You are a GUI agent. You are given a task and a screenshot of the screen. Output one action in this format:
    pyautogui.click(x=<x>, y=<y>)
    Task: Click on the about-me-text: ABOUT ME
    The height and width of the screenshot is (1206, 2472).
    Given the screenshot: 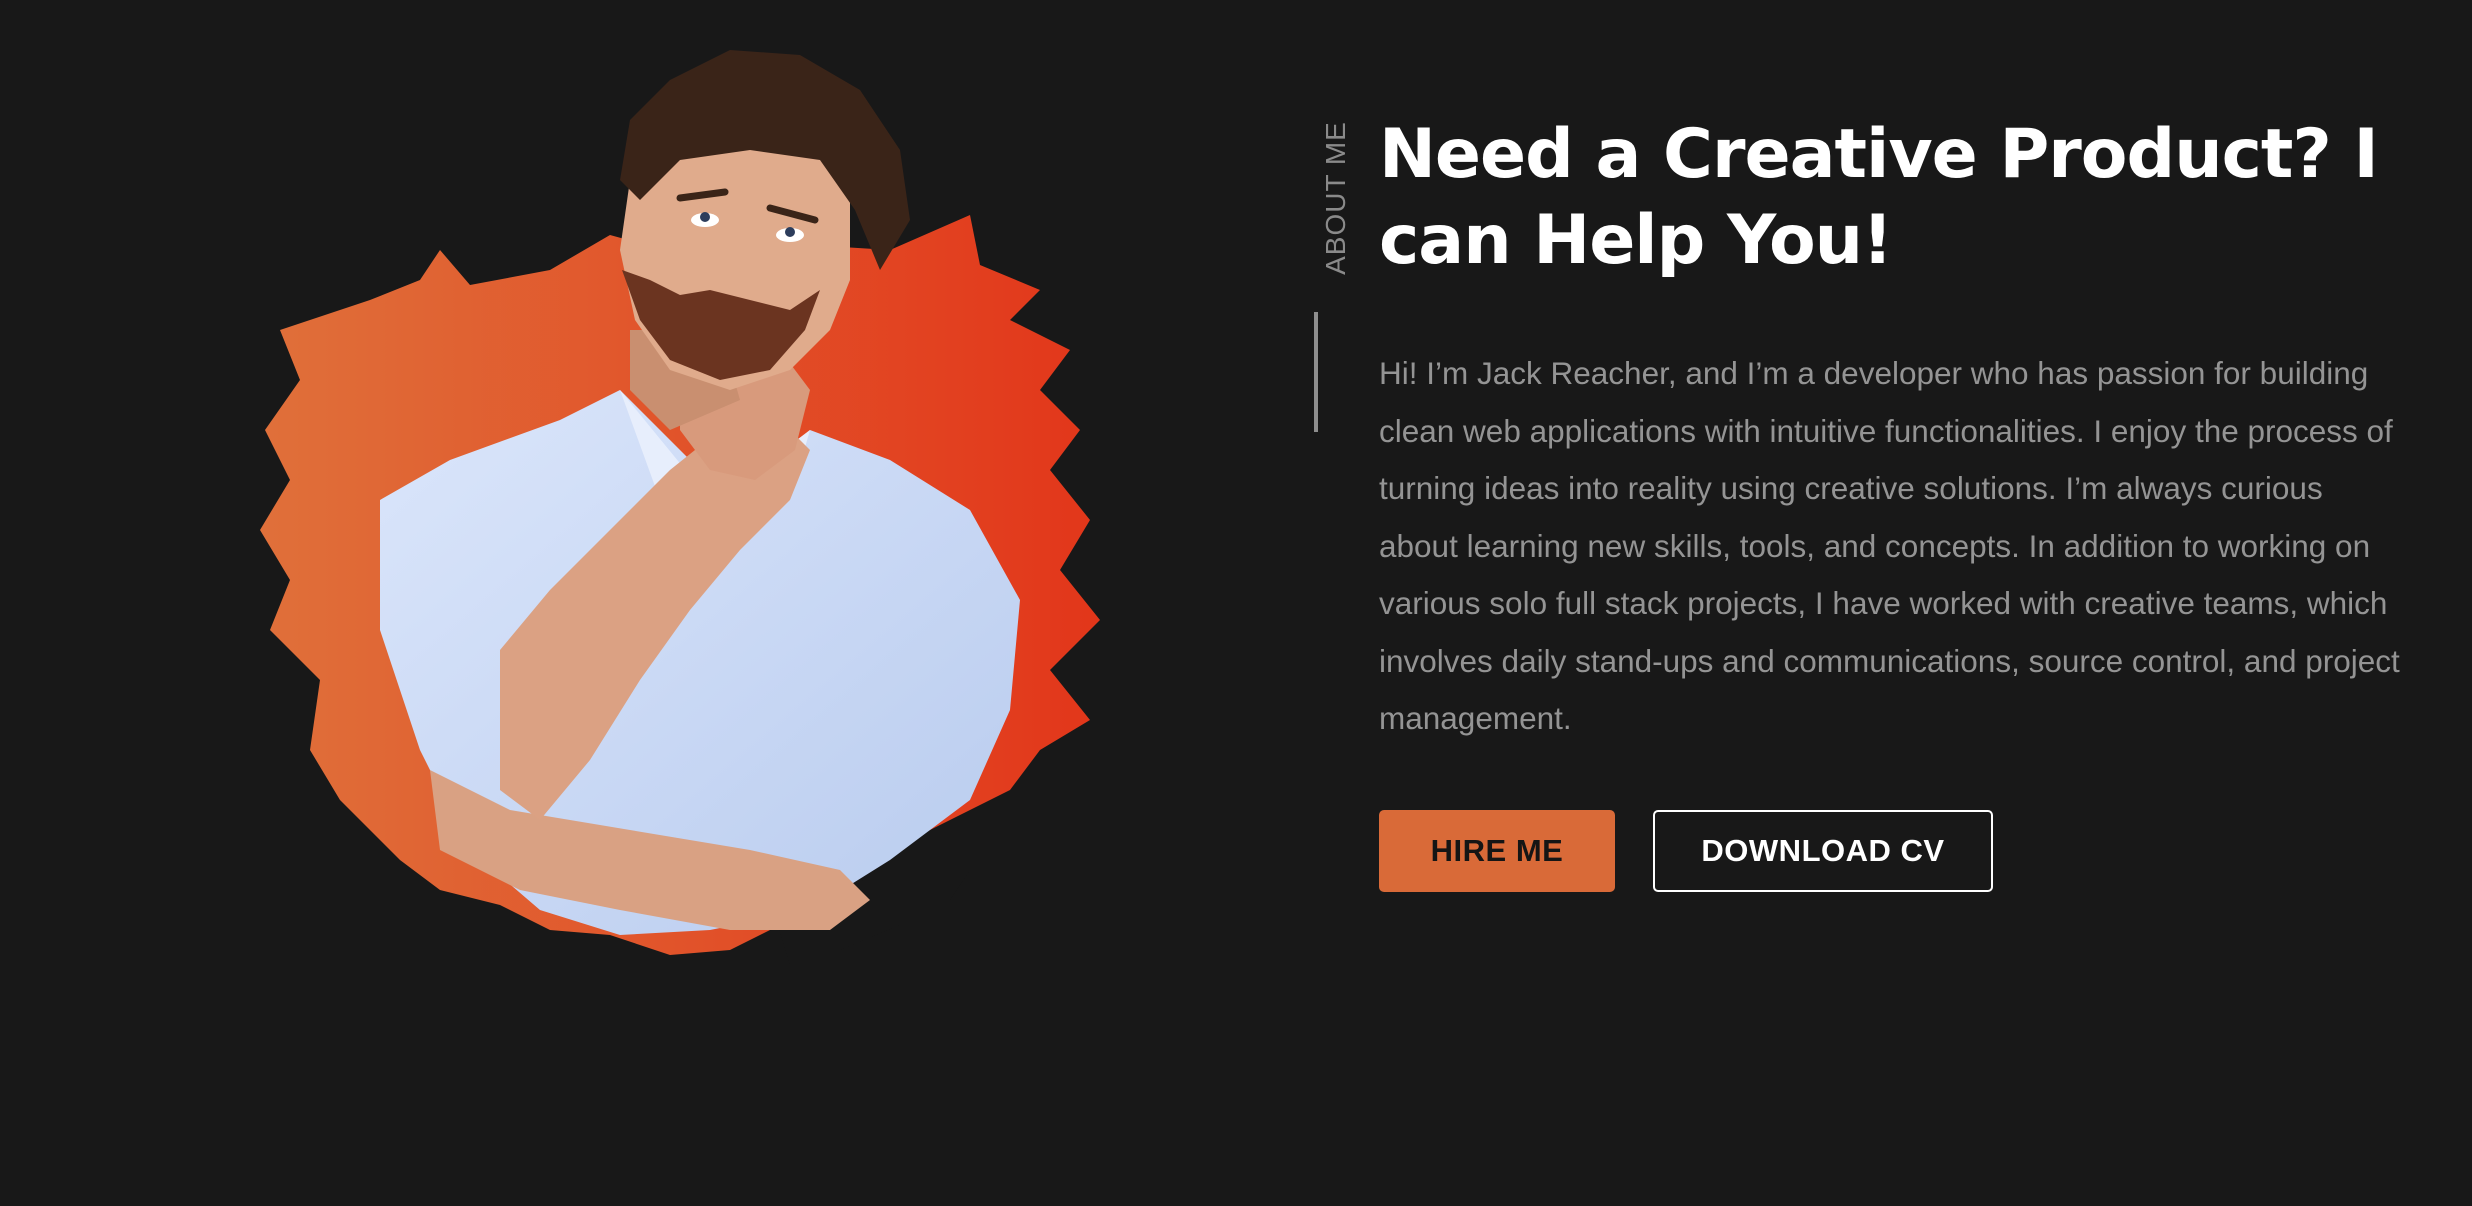 What is the action you would take?
    pyautogui.click(x=1336, y=198)
    